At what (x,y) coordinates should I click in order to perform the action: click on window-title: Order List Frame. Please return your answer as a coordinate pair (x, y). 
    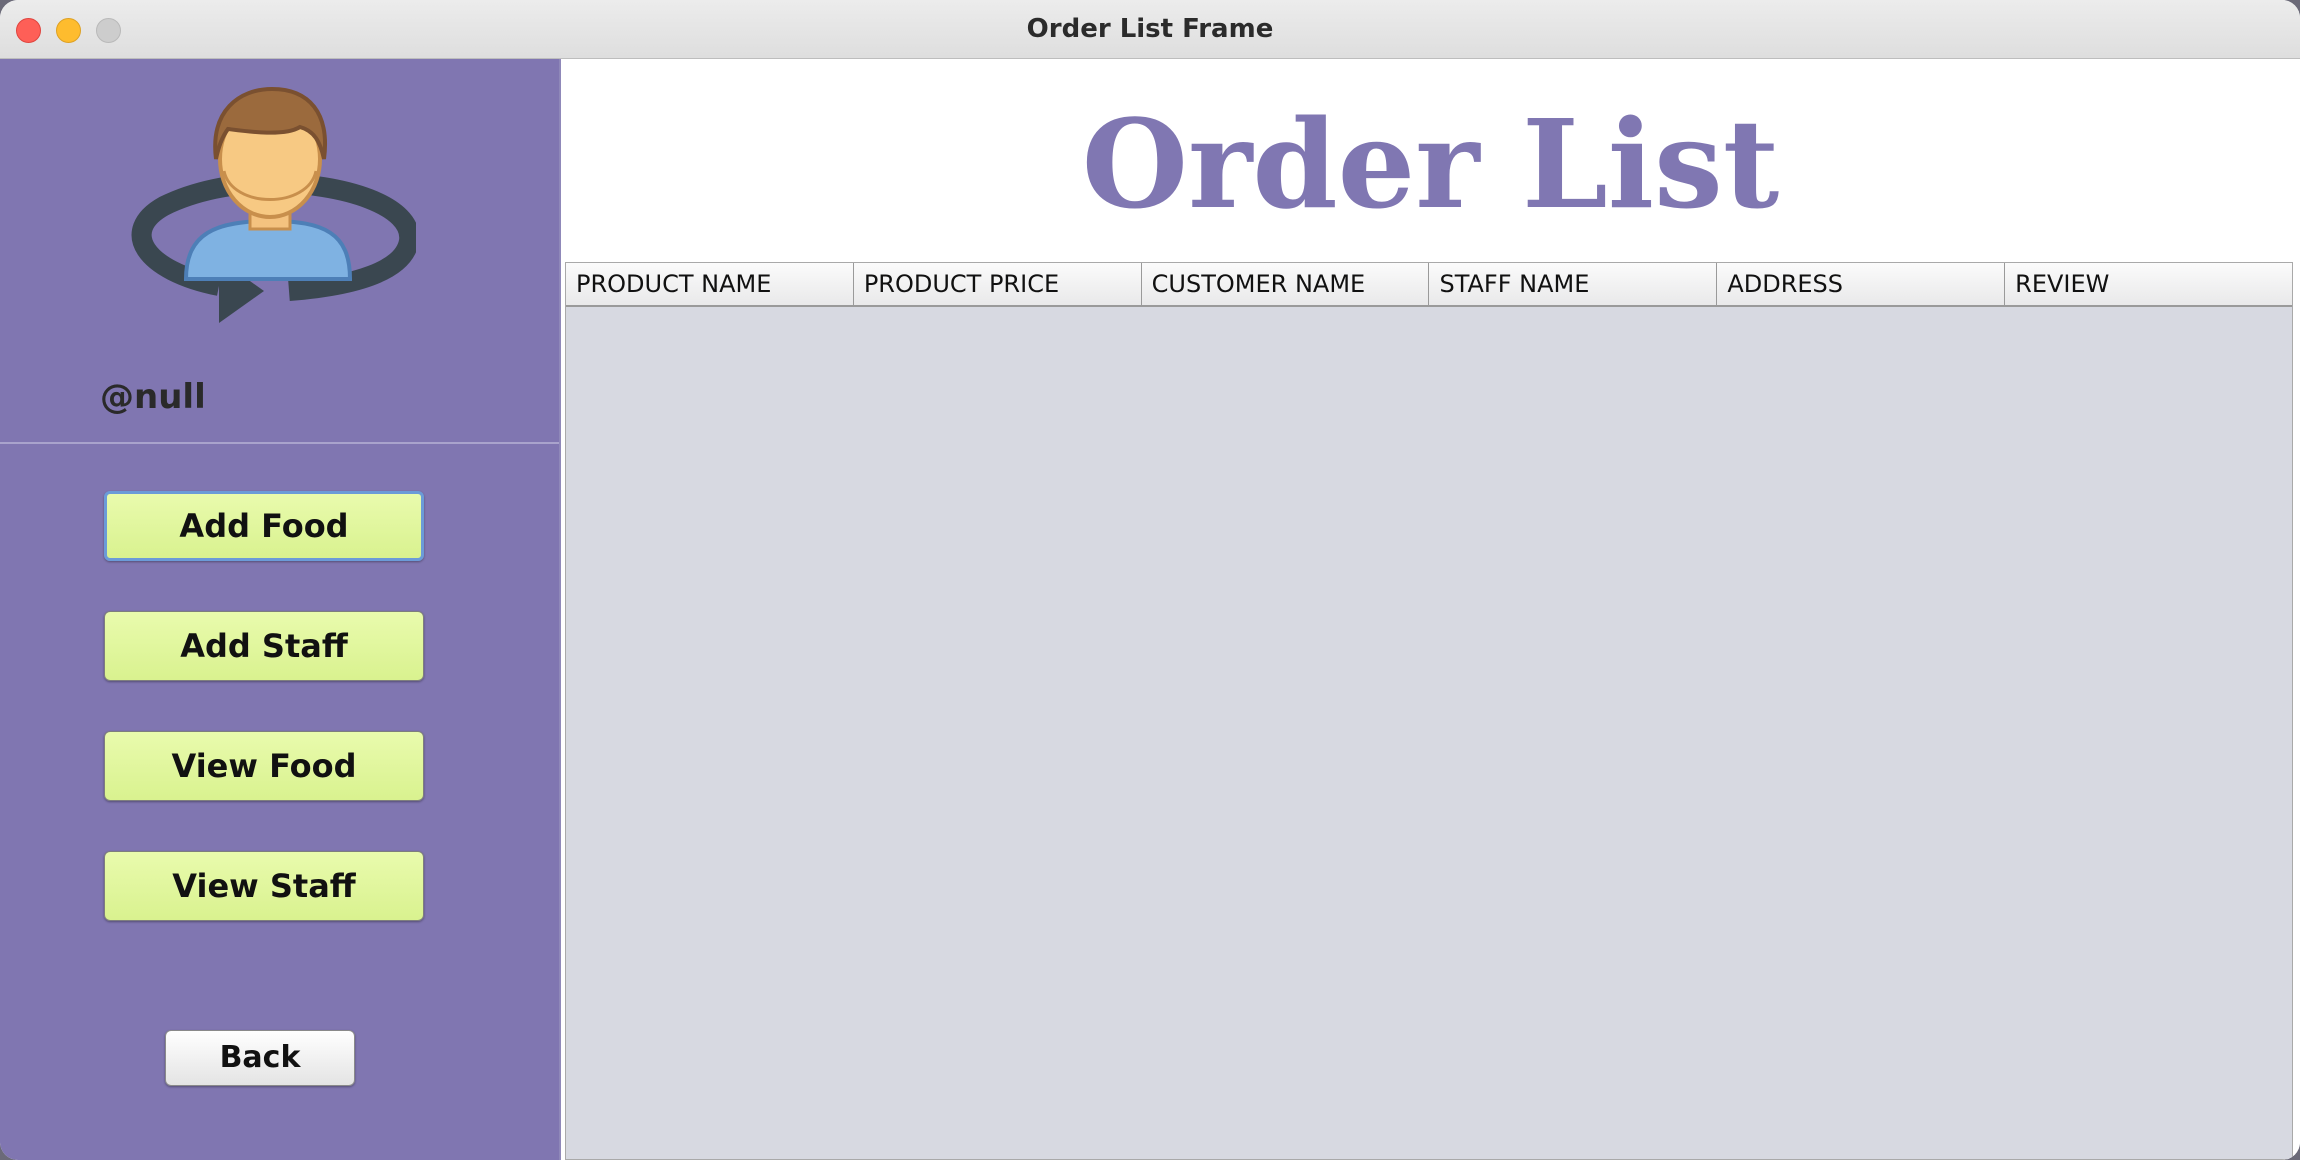
    Looking at the image, I should click on (1150, 29).